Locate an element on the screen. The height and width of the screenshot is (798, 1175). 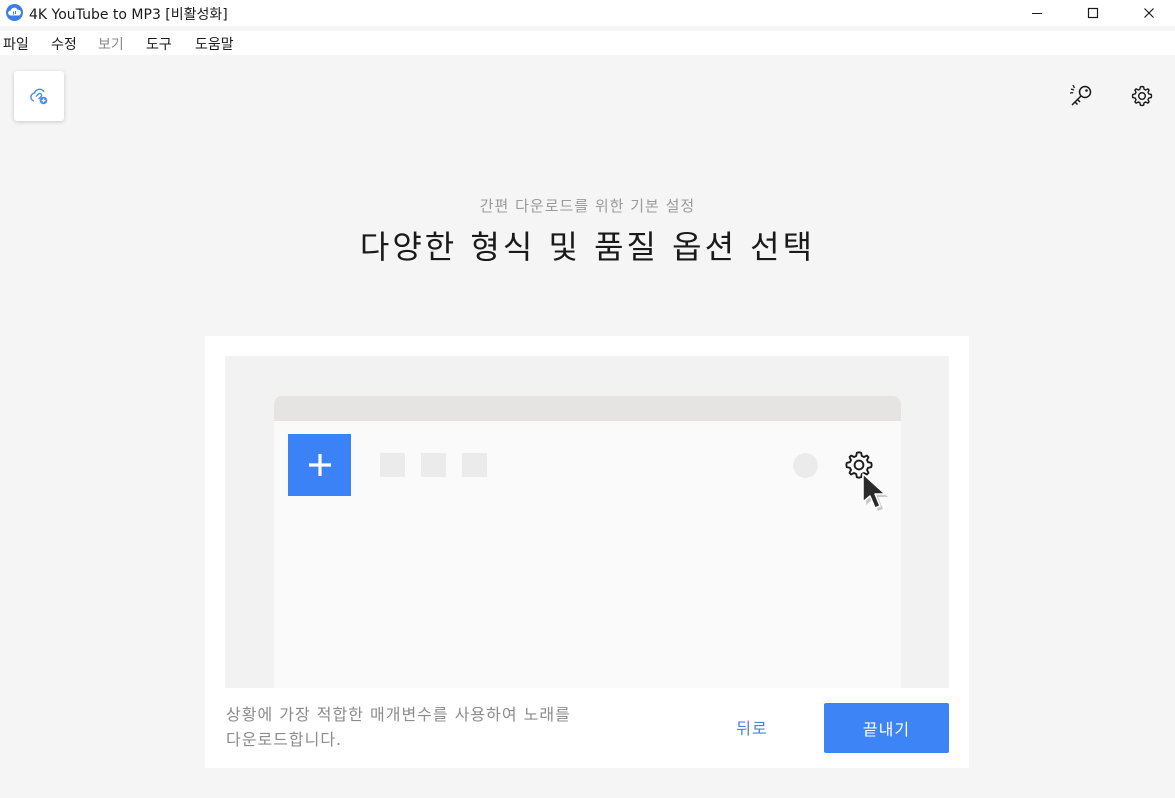
mouse-cursor-icon is located at coordinates (875, 492).